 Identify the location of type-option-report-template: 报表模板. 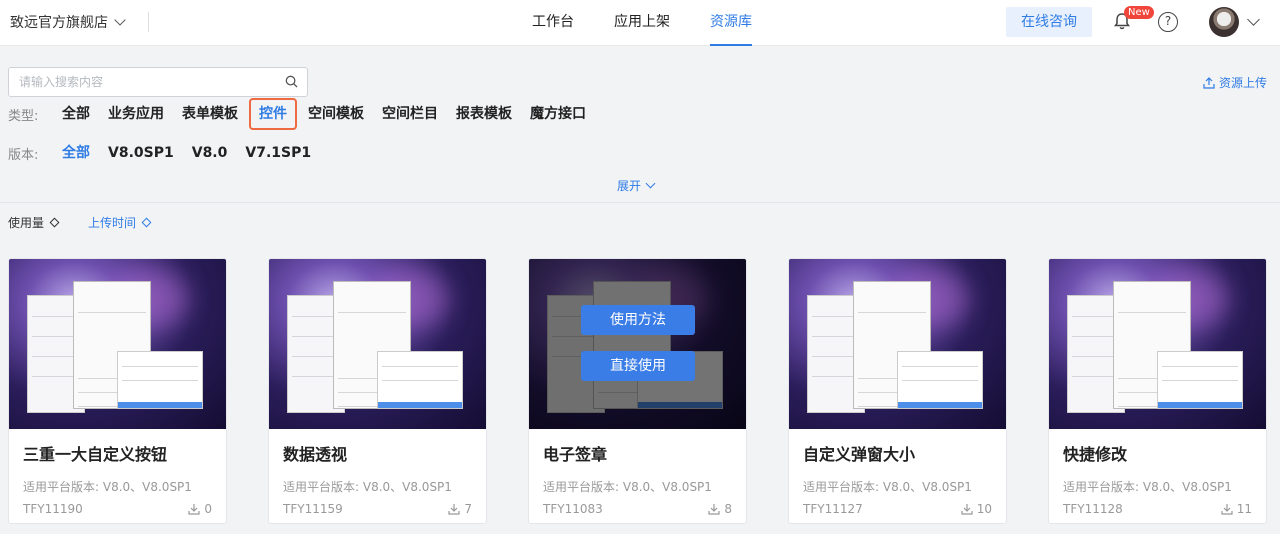
(484, 114).